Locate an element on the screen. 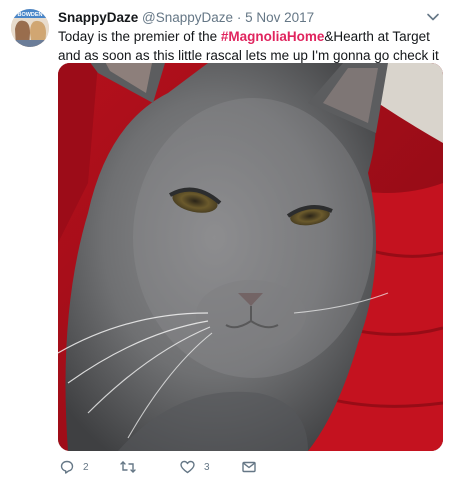  tweet-text-before: Today is the premier of the is located at coordinates (139, 36).